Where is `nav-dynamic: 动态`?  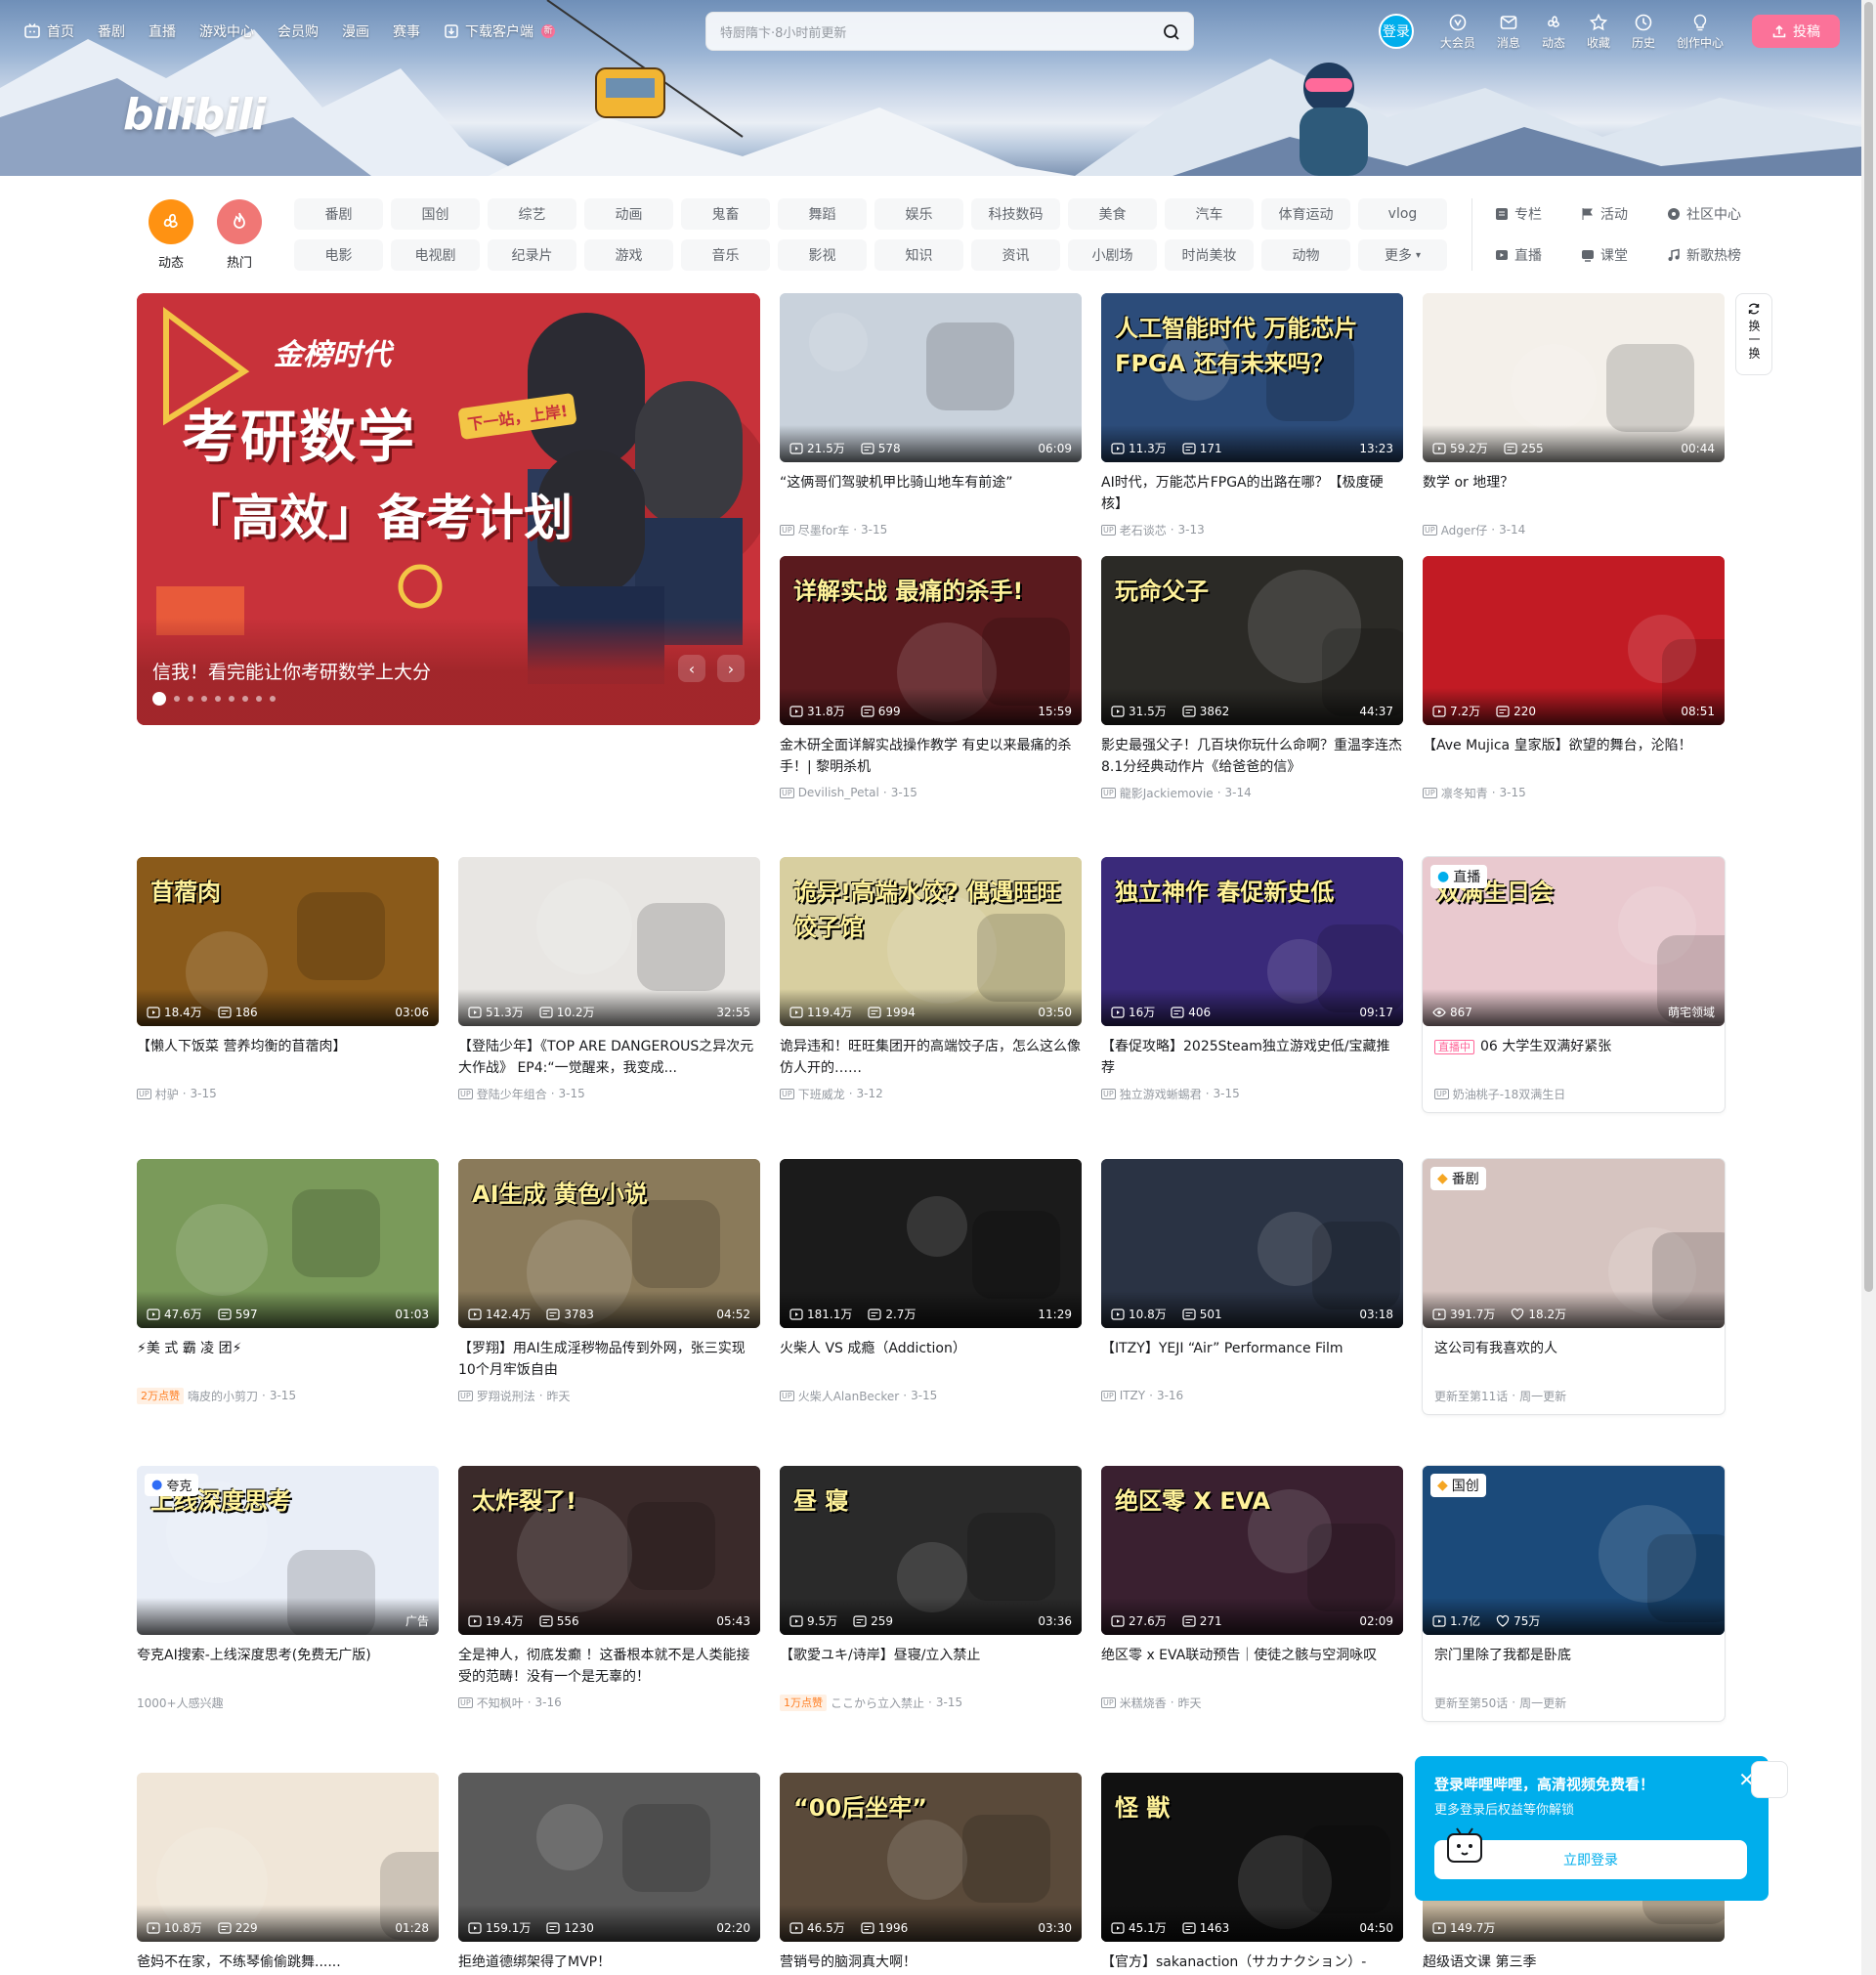
nav-dynamic: 动态 is located at coordinates (1553, 32).